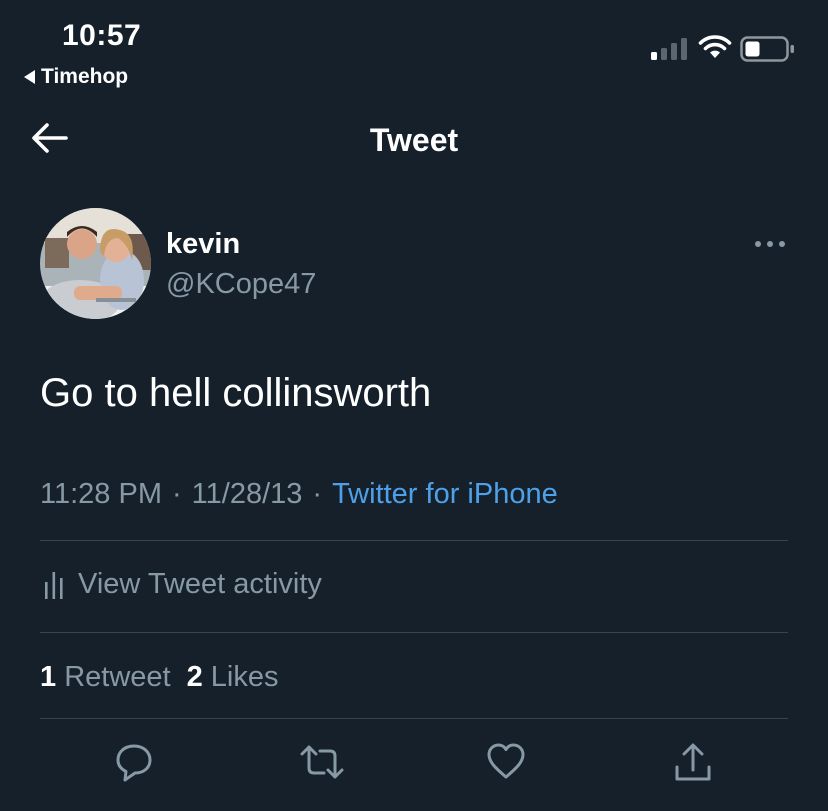 The image size is (828, 811). I want to click on status-bar-time: 10:57, so click(102, 35).